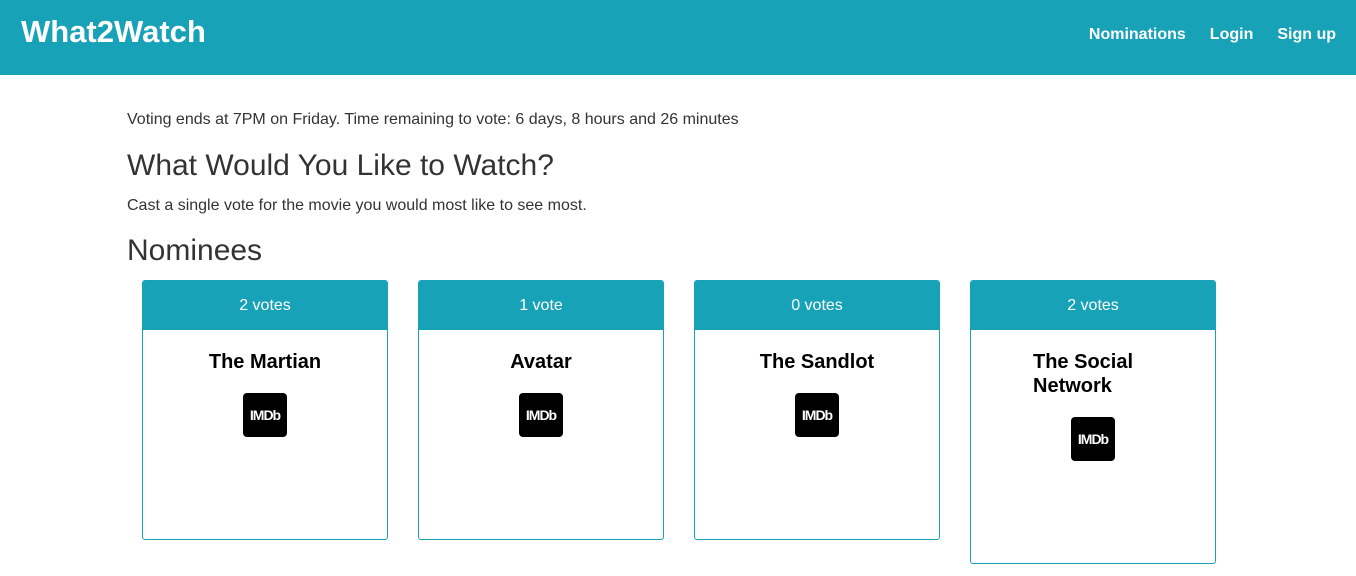 The height and width of the screenshot is (576, 1356). I want to click on card-body: The Social Network IMDb, so click(1093, 395).